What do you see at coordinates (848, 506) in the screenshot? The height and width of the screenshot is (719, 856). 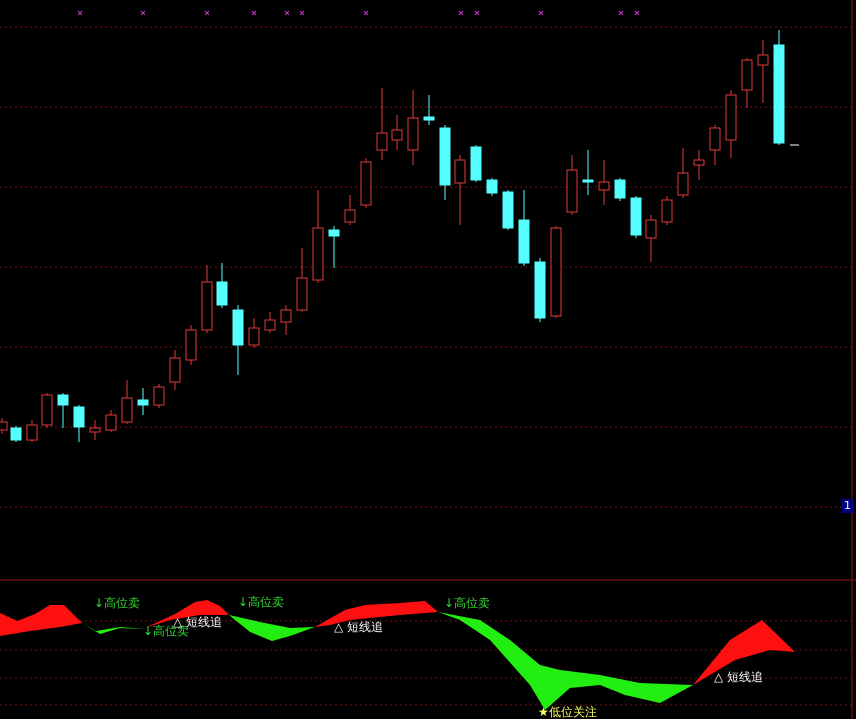 I see `axis-marker: 1` at bounding box center [848, 506].